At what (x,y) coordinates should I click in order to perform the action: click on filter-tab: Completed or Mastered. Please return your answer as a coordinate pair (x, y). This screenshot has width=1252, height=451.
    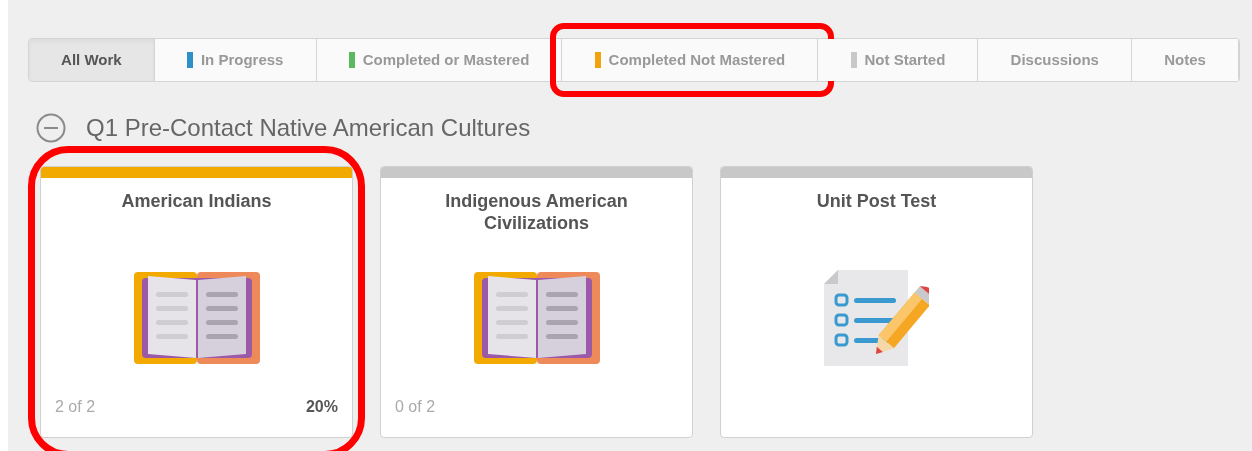
    Looking at the image, I should click on (439, 60).